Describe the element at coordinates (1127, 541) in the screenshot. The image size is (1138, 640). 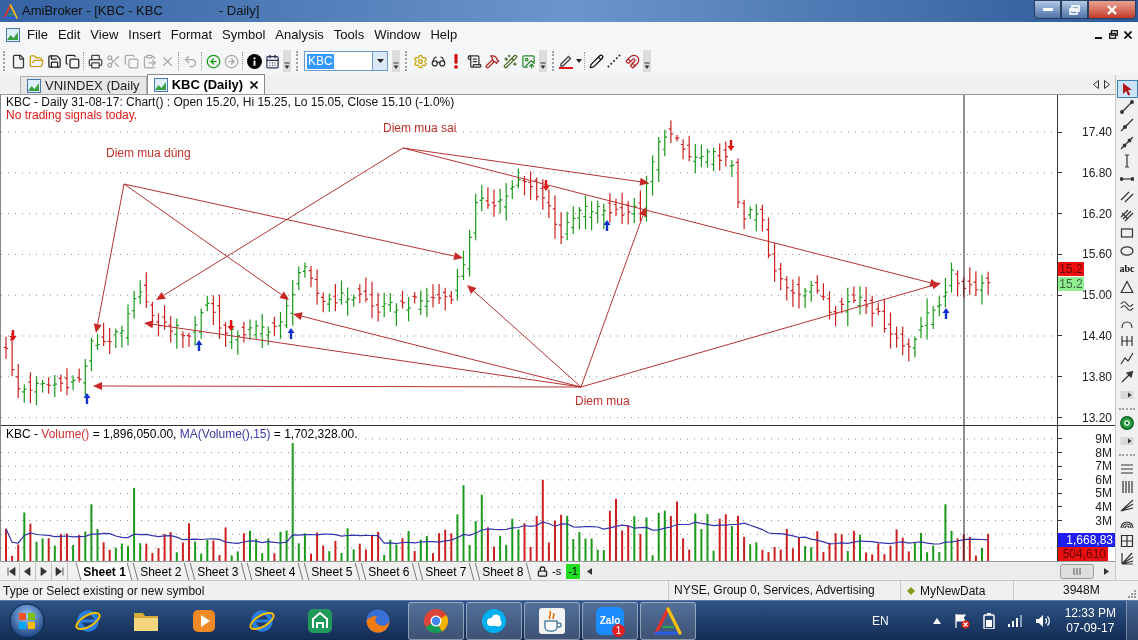
I see `grid-icon` at that location.